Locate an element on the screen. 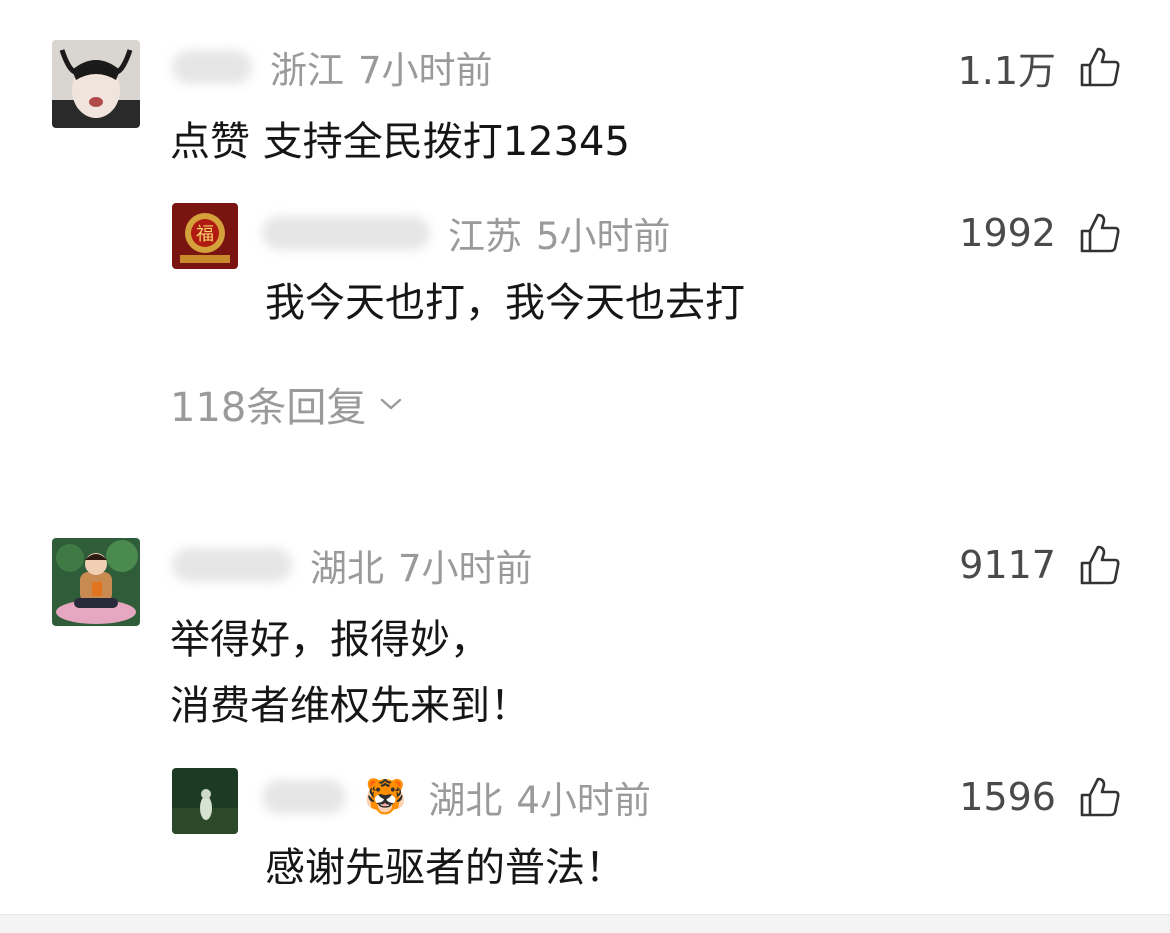  like-count: 1596 is located at coordinates (1007, 797).